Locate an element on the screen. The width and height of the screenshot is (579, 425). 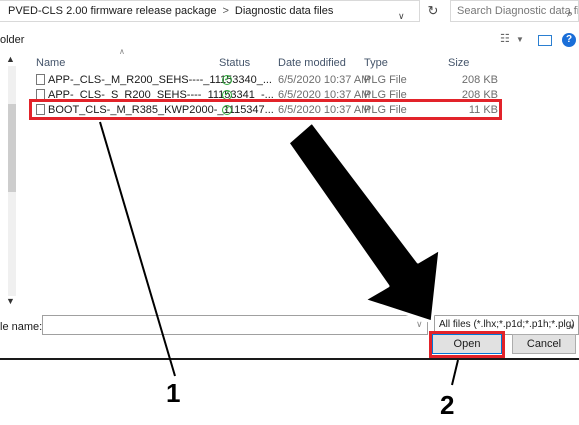
callout-number-1: 1 is located at coordinates (173, 393).